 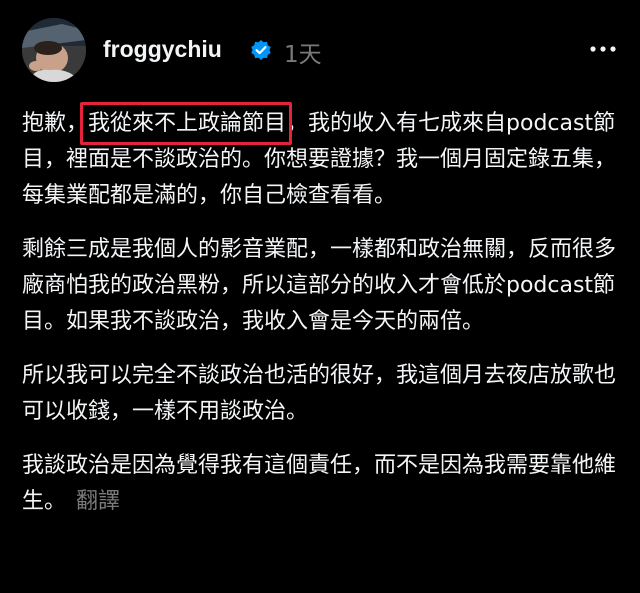 I want to click on avatar-image, so click(x=54, y=50).